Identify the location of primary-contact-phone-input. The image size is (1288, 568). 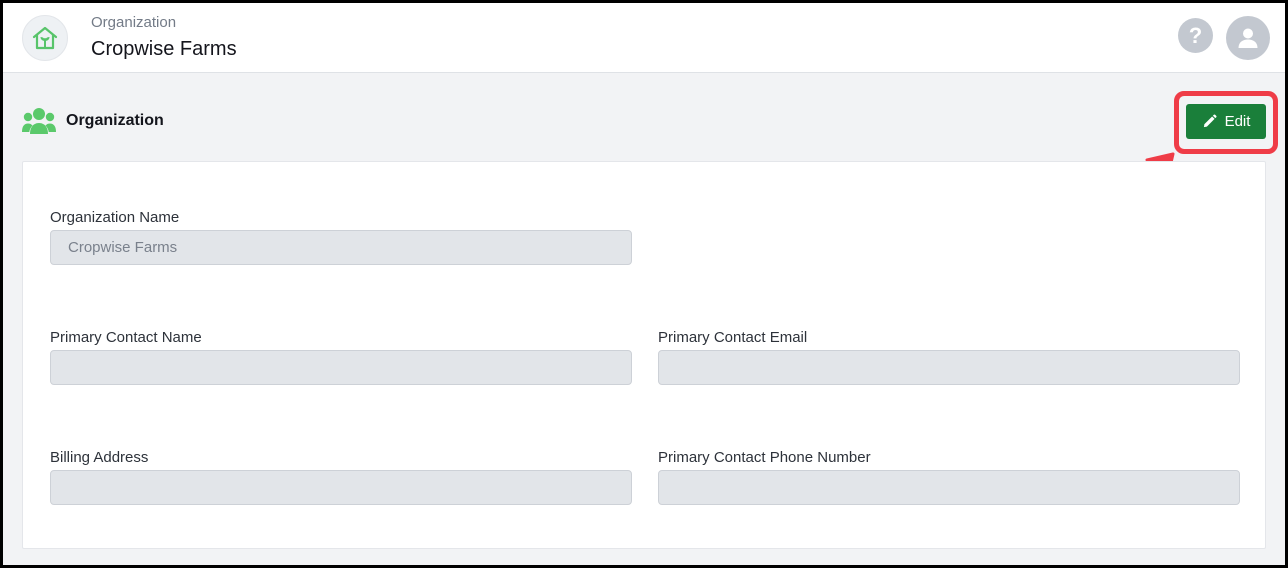
(949, 487).